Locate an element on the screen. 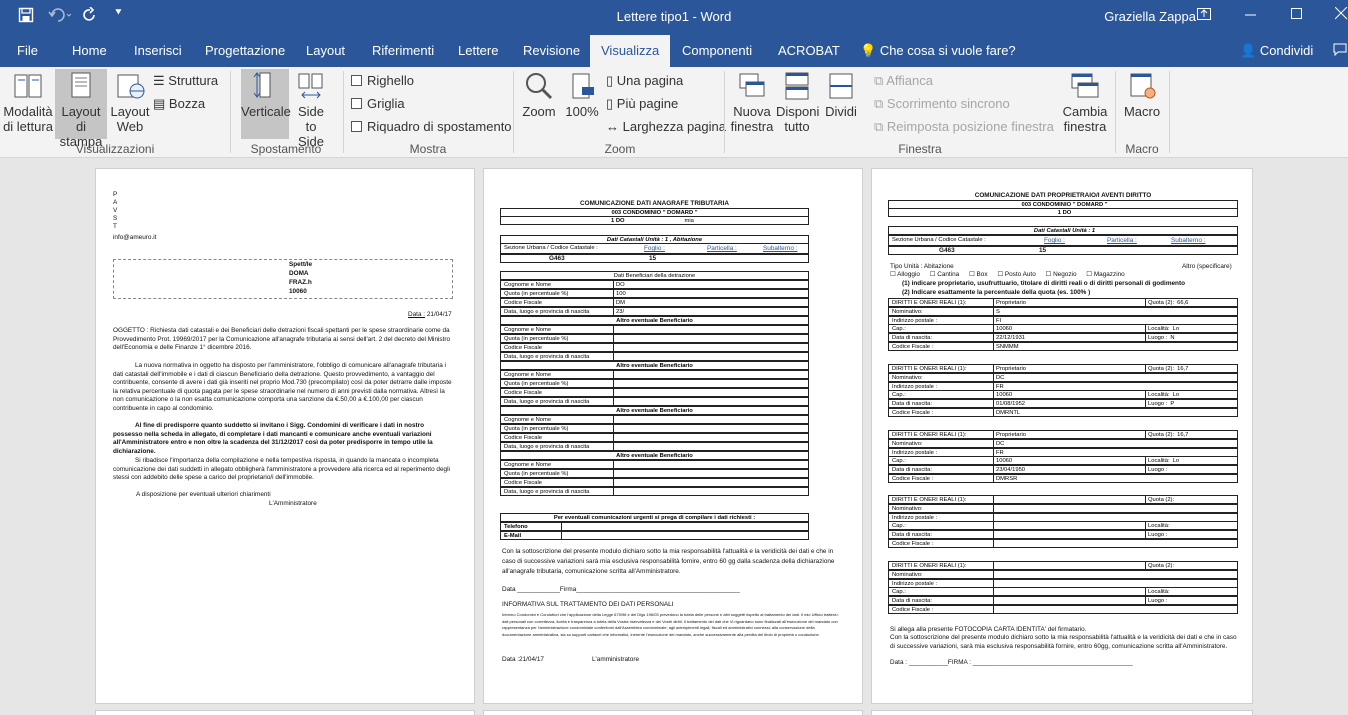 The width and height of the screenshot is (1348, 715). type-option-magazzino: ☐ Magazzino is located at coordinates (1105, 274).